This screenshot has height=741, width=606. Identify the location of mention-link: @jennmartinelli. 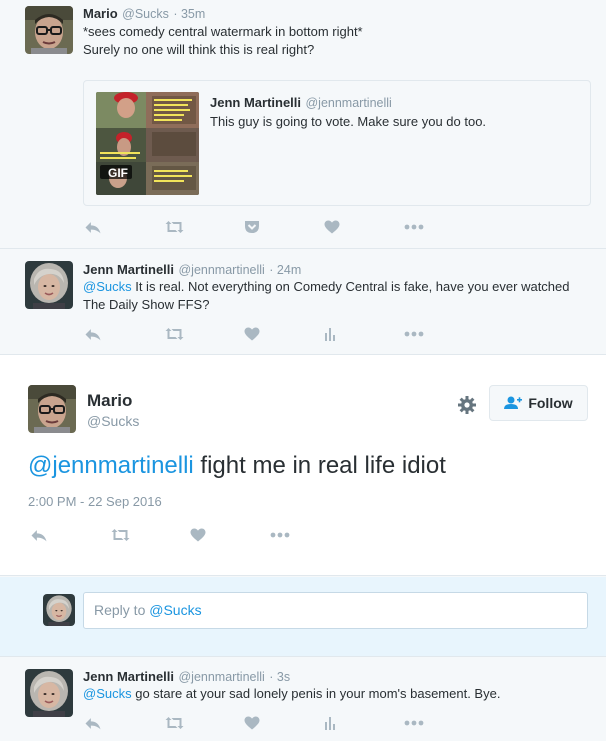
(111, 465).